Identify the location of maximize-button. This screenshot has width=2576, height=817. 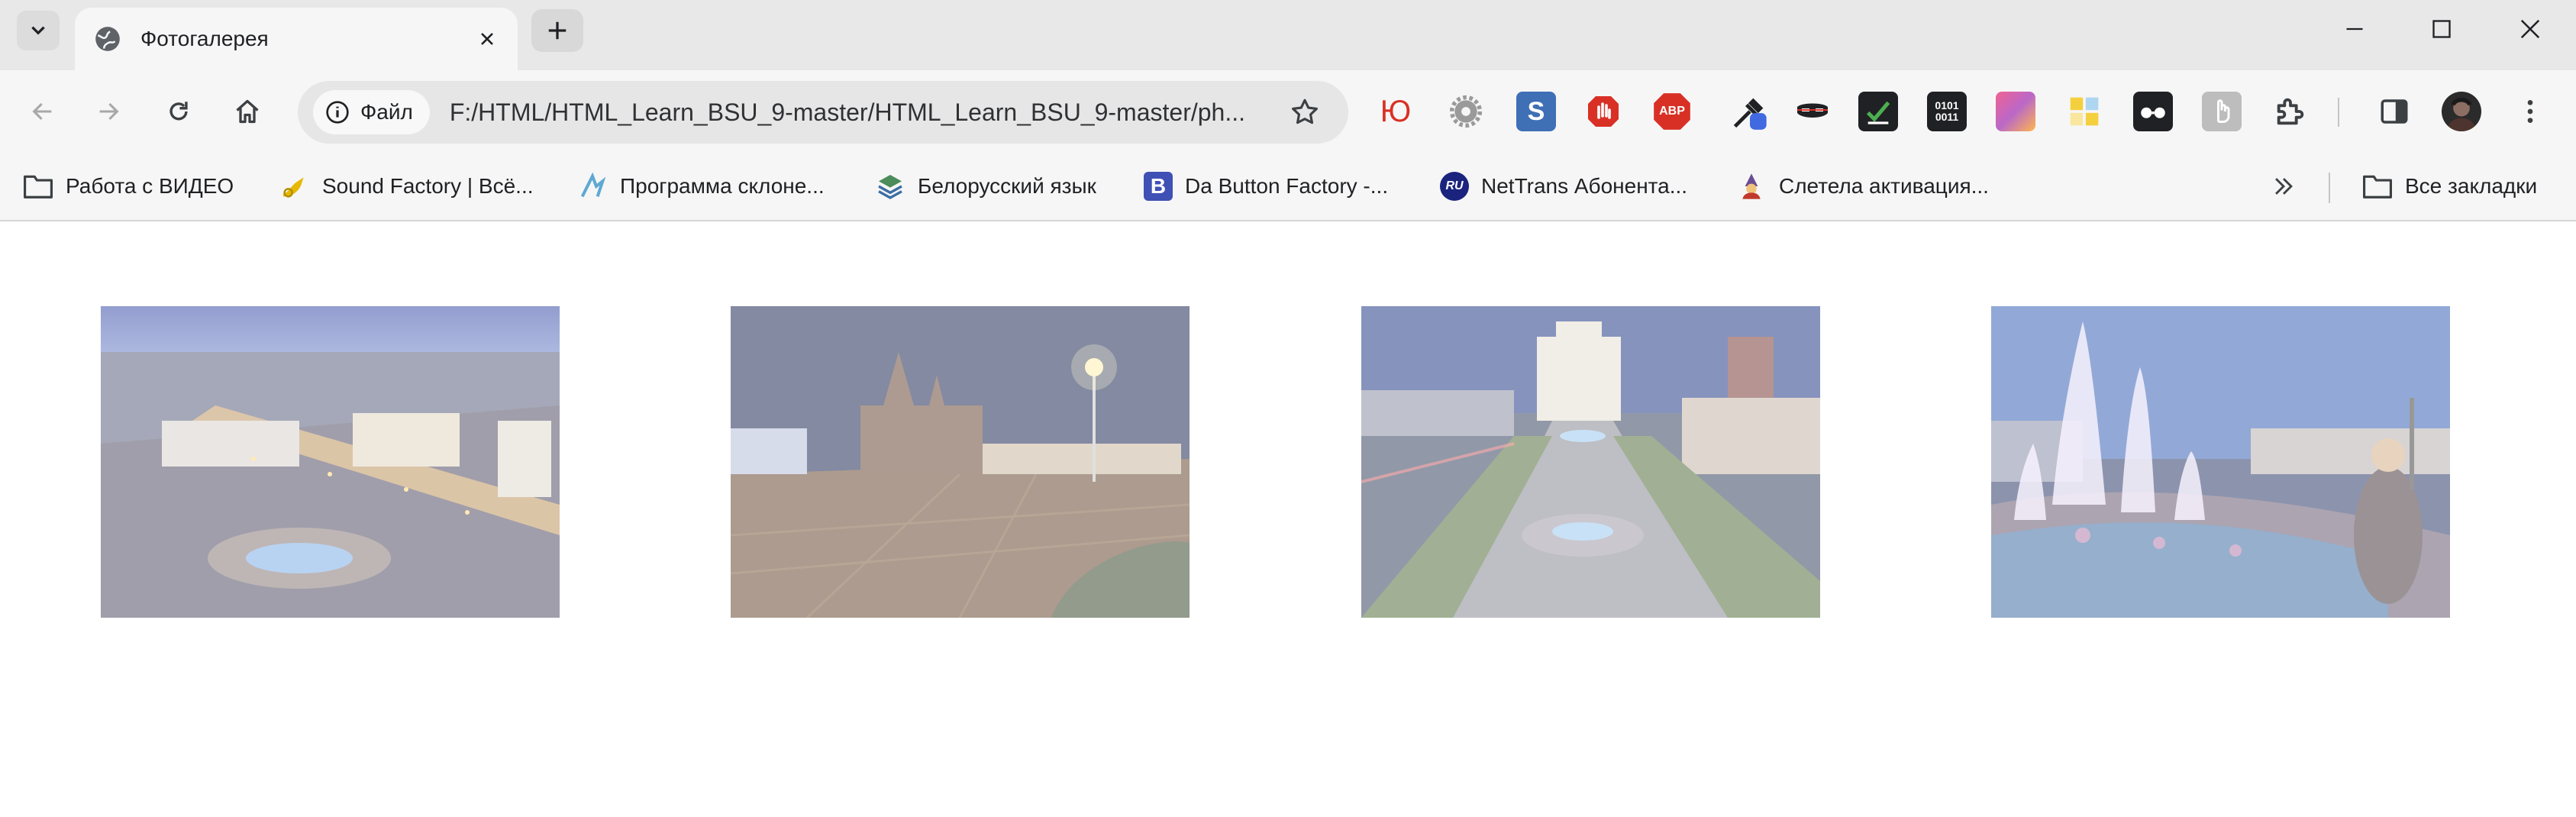
(2441, 29).